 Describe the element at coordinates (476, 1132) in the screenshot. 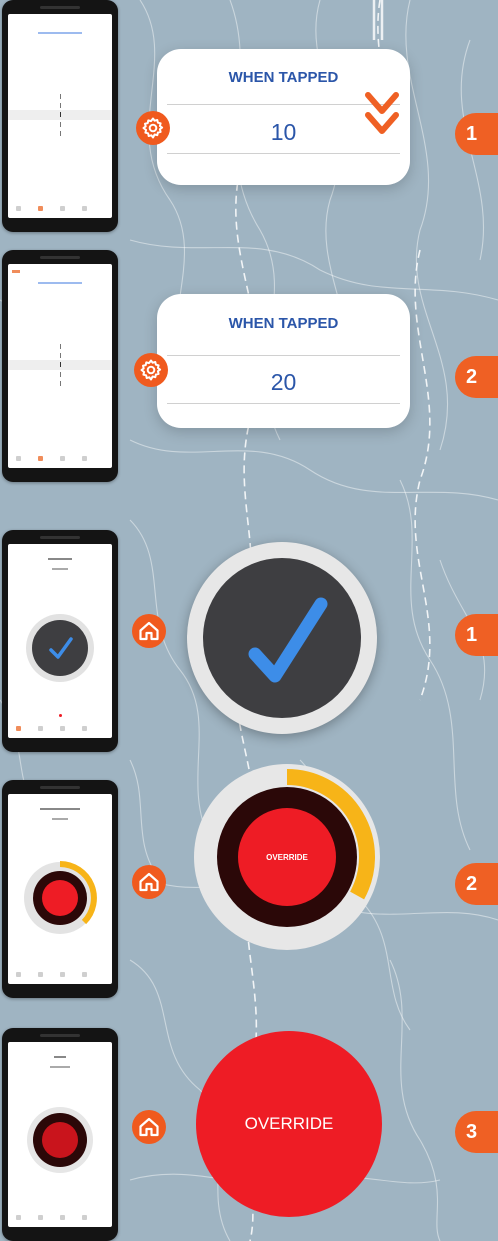

I see `step-badge: 3` at that location.